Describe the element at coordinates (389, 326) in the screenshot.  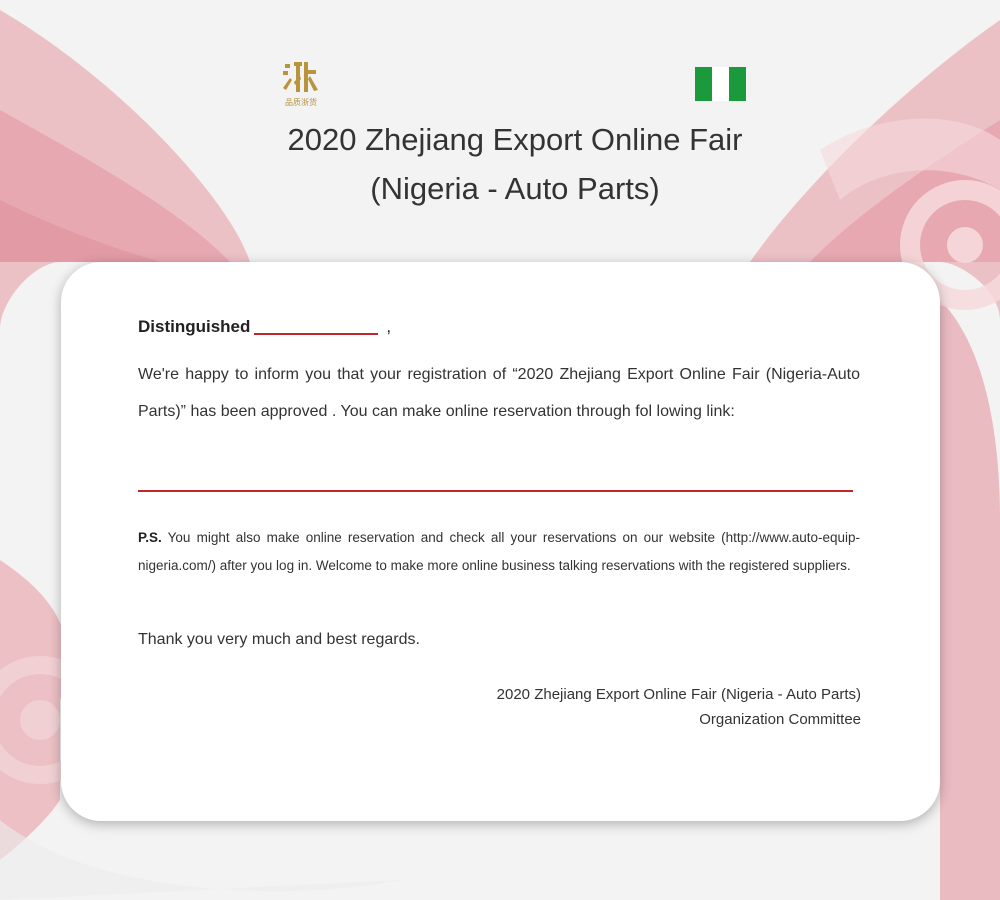
I see `greeting-comma: ,` at that location.